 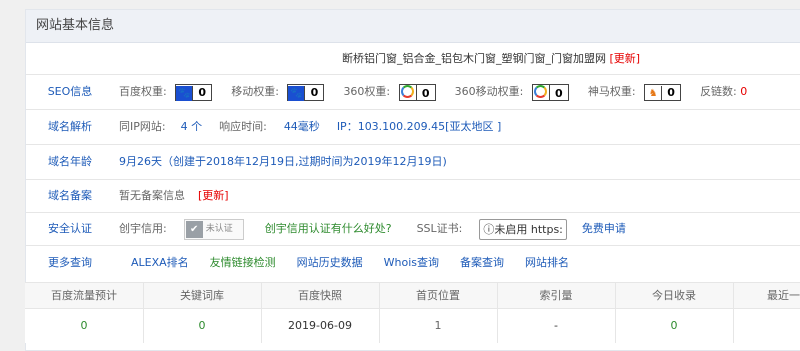 I want to click on stats-value-row: 0 0 2019-06-09 1 - 0 2, so click(x=412, y=326).